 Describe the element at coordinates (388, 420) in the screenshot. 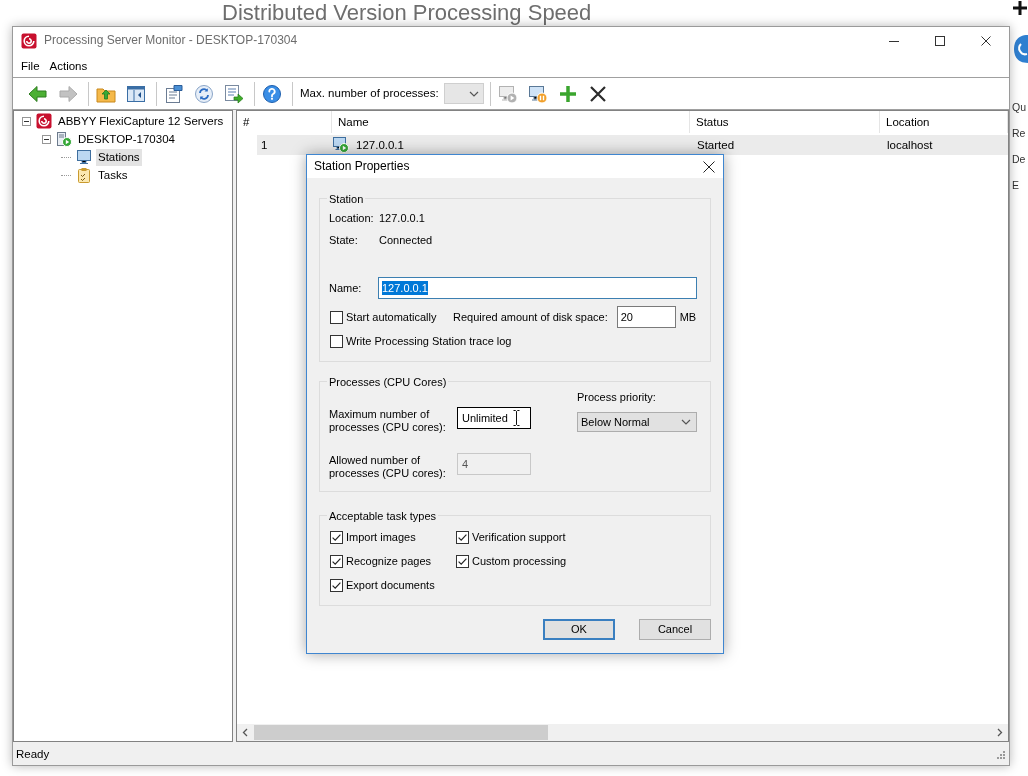

I see `field-label: Maximum number of processes (CPU cores):` at that location.